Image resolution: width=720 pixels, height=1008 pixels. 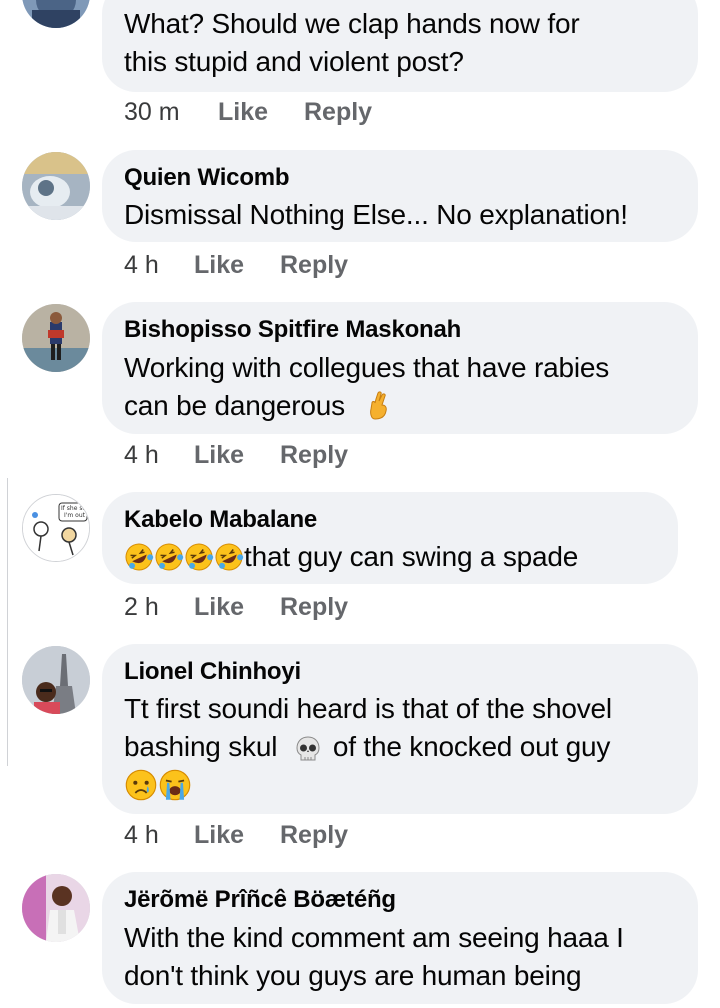 I want to click on comment-author: Lionel Chinhoyi, so click(x=212, y=672).